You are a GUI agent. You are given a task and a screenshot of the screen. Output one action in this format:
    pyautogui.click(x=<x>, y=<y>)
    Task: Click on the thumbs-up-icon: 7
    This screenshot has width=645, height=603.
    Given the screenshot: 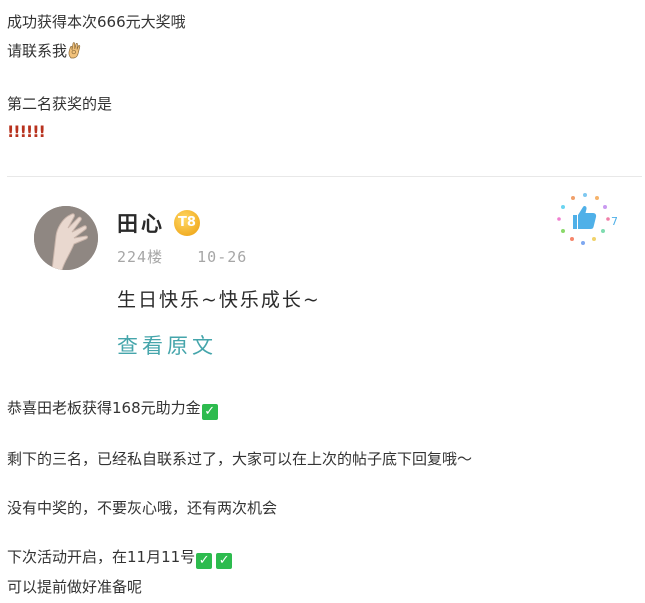 What is the action you would take?
    pyautogui.click(x=585, y=221)
    